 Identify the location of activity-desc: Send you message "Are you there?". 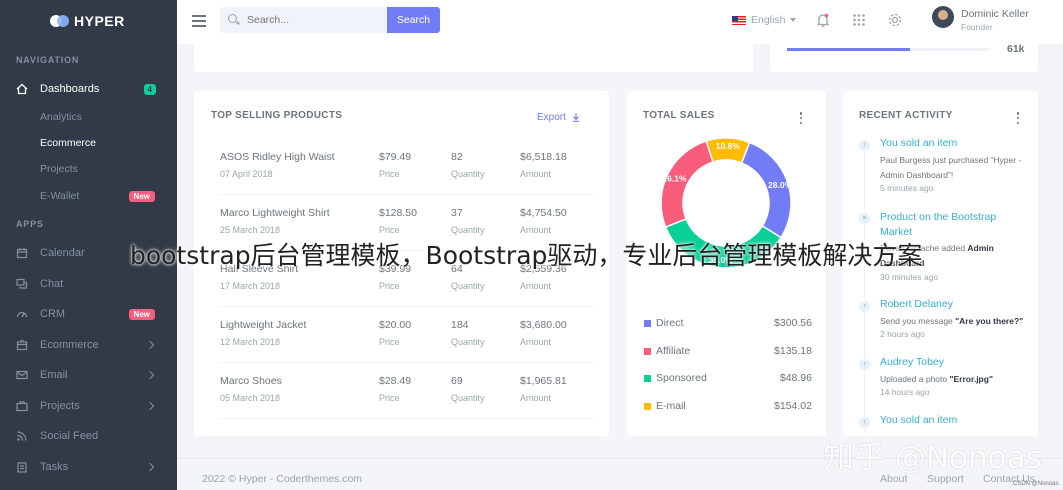
(955, 321).